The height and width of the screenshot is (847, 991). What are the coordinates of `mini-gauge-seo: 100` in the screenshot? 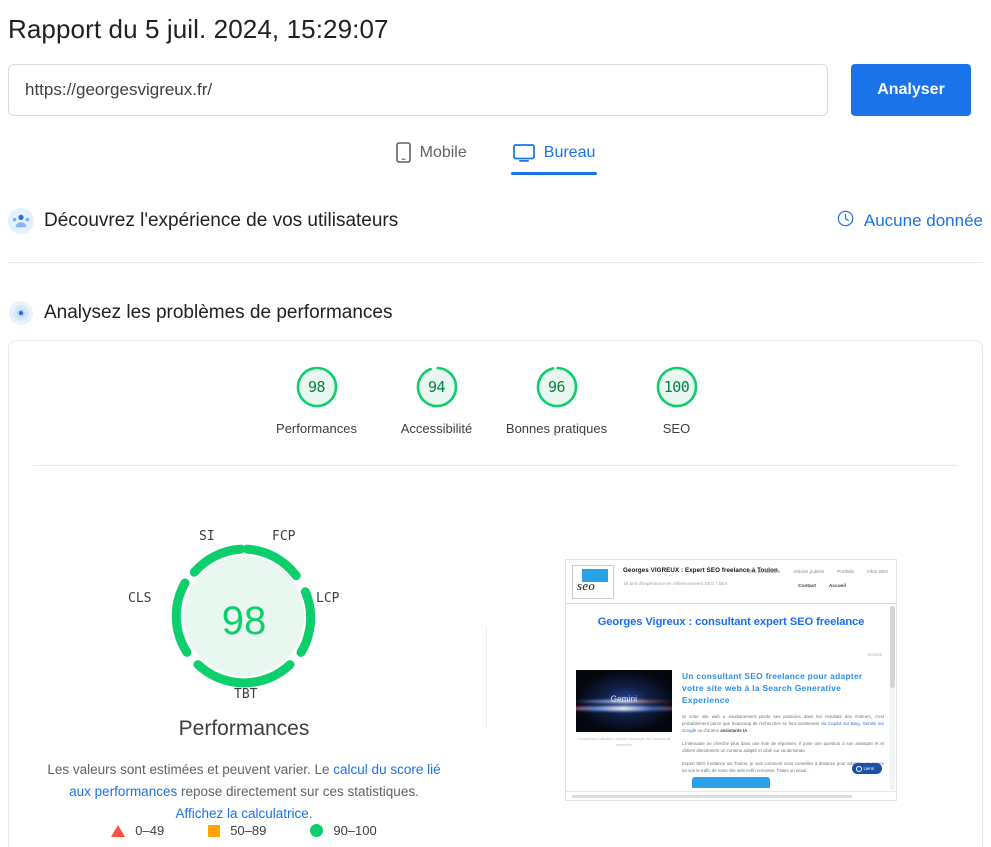 It's located at (677, 387).